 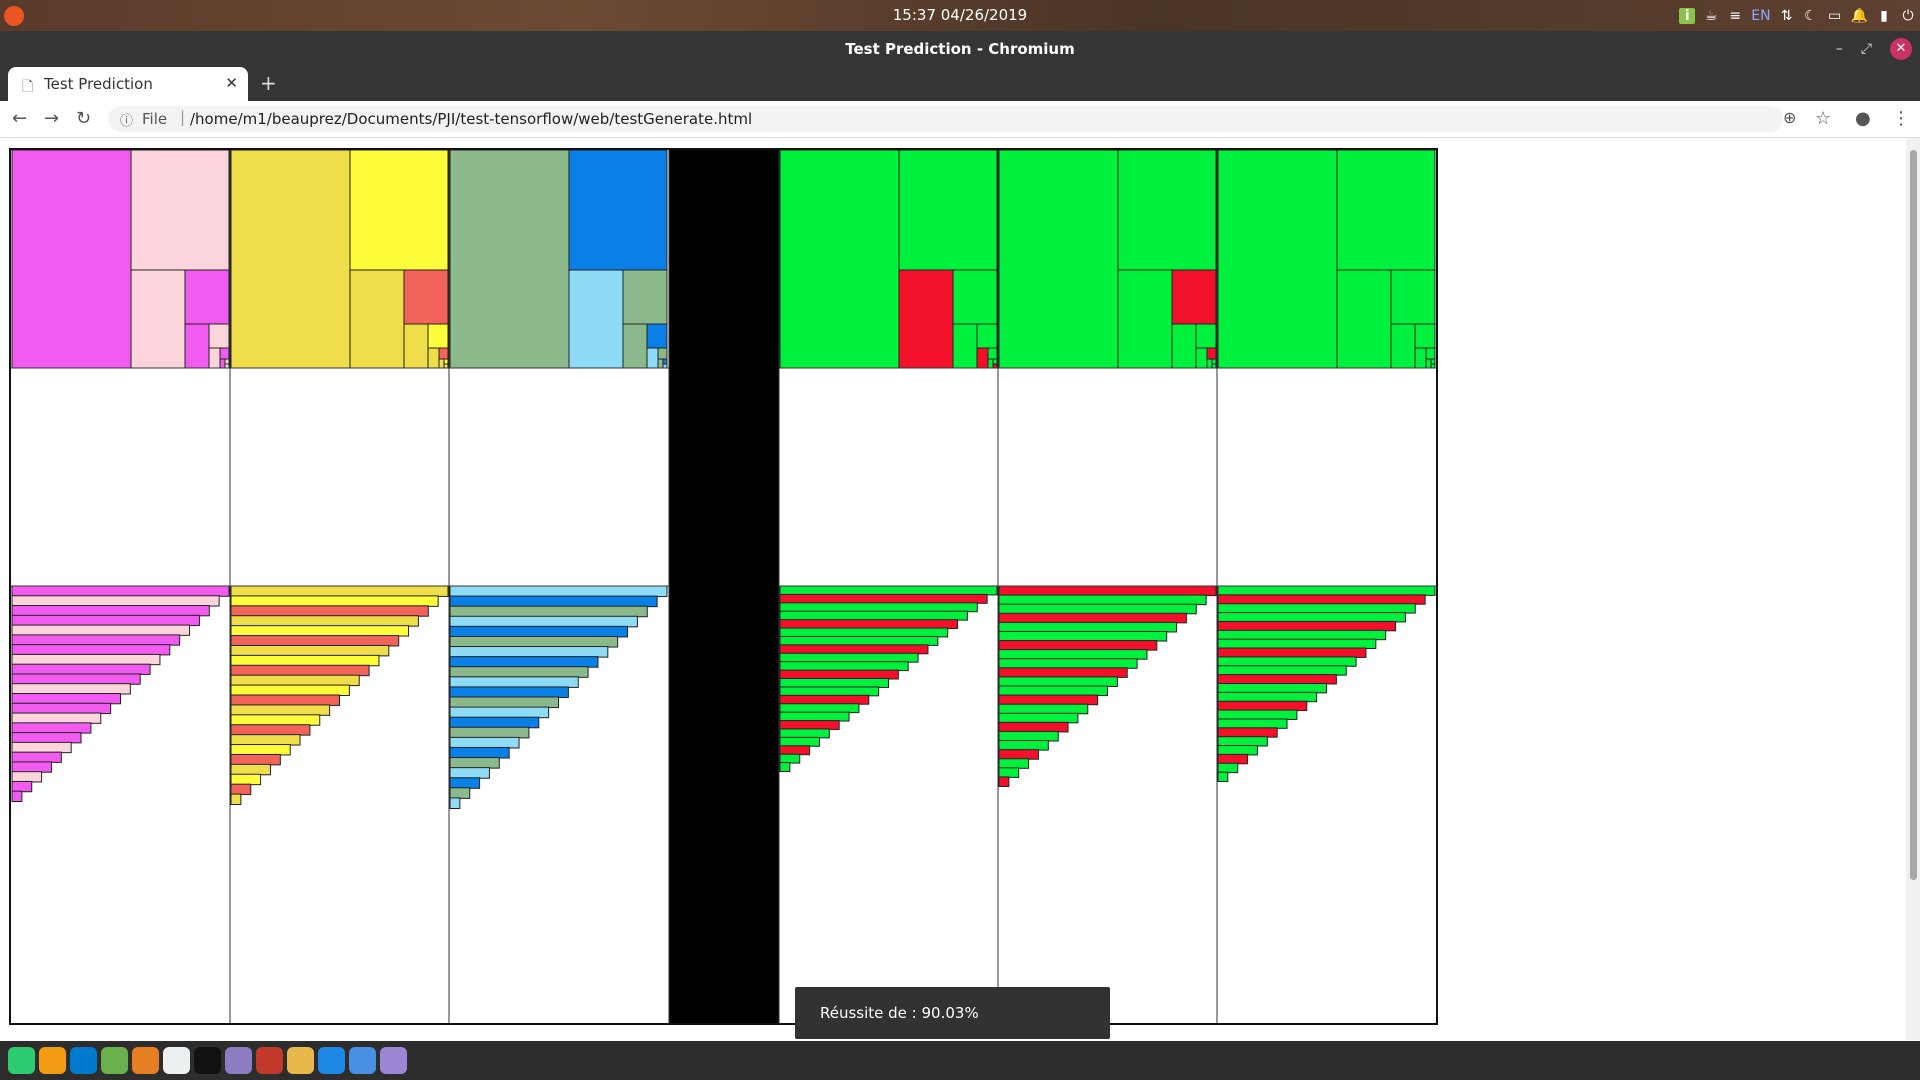 I want to click on tab-label: Test Prediction, so click(x=98, y=84).